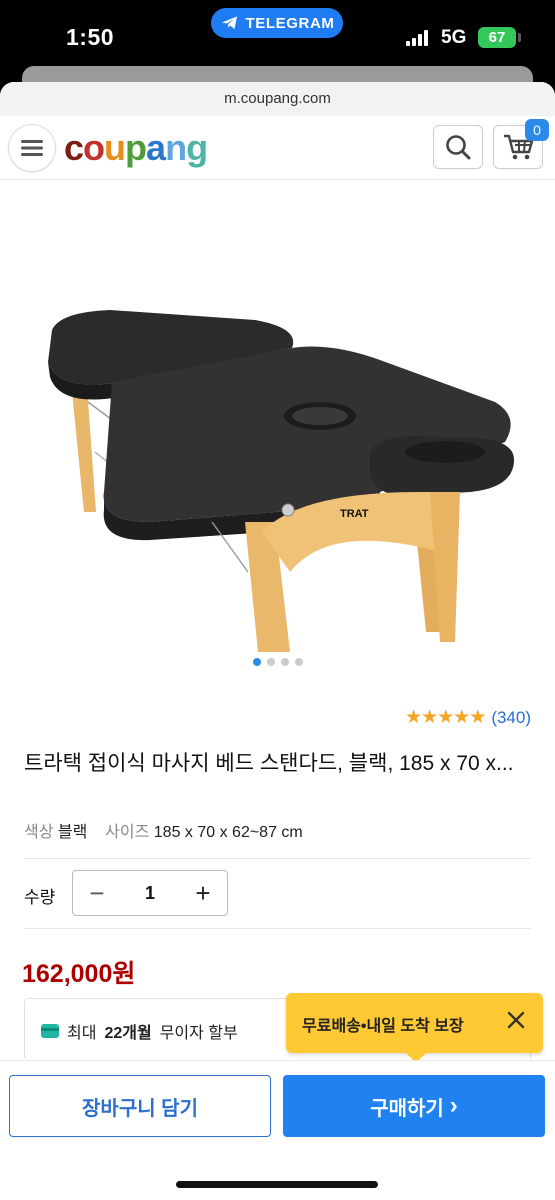 The width and height of the screenshot is (555, 1200). What do you see at coordinates (277, 1130) in the screenshot?
I see `bottom-action-bar: 장바구니 담기 구매하기 ›` at bounding box center [277, 1130].